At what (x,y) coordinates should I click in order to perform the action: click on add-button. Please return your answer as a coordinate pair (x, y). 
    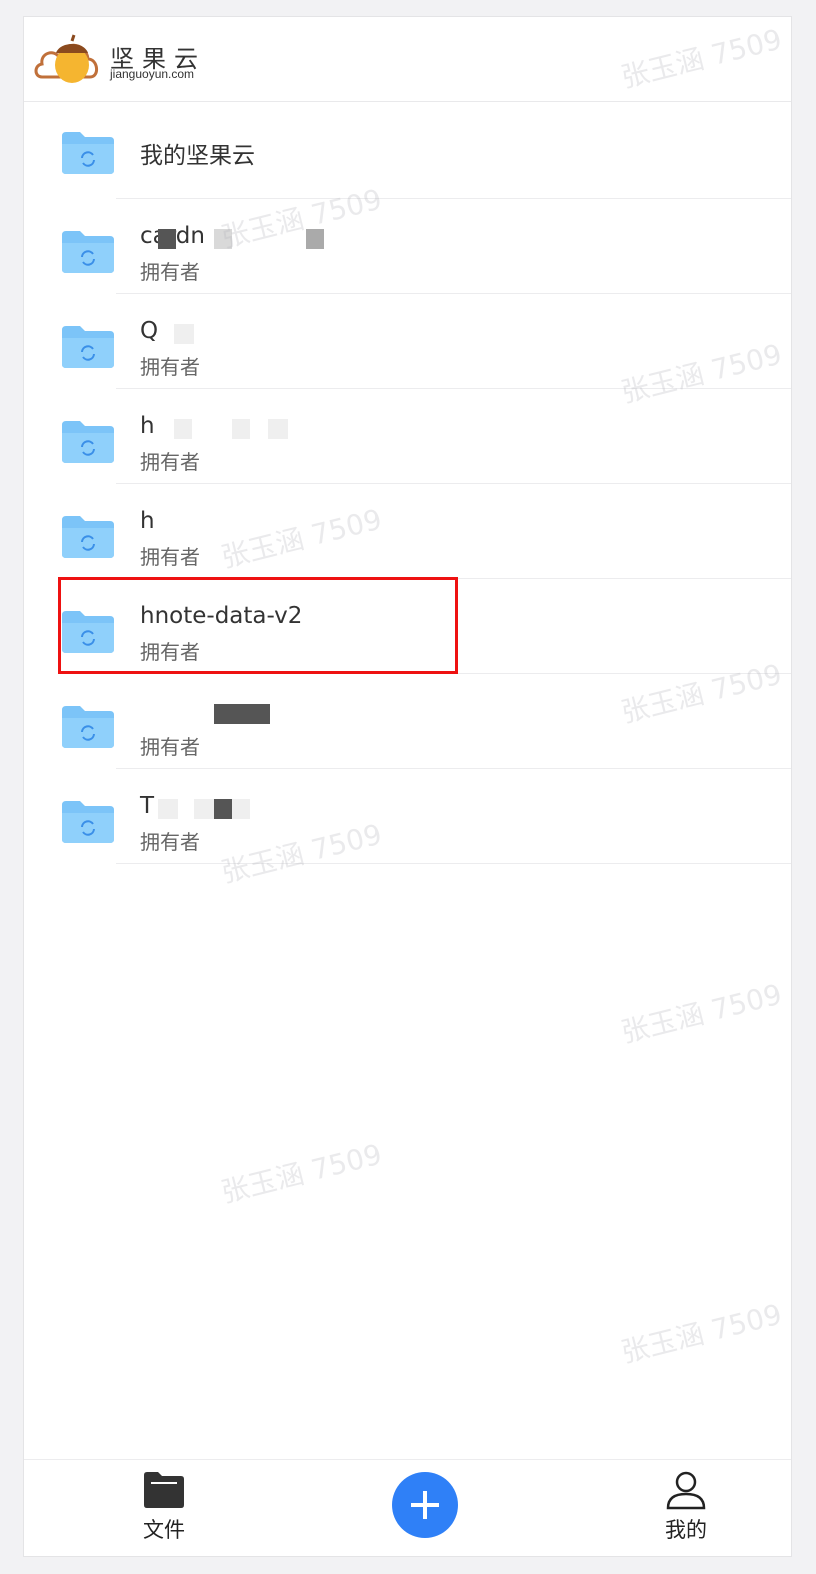
    Looking at the image, I should click on (425, 1505).